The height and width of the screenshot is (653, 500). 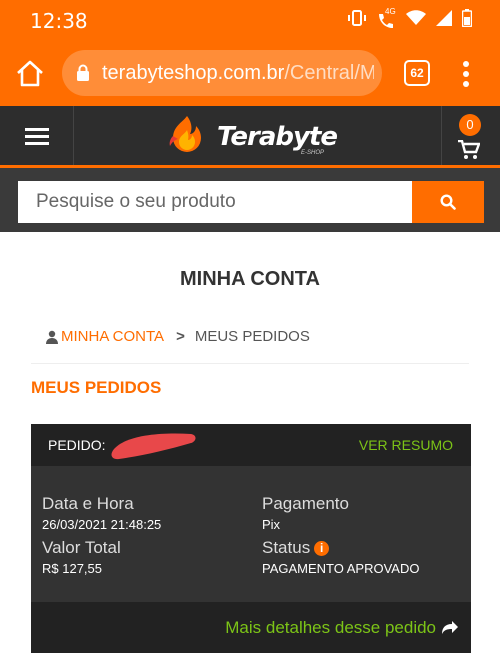 What do you see at coordinates (252, 336) in the screenshot?
I see `breadcrumb-current: MEUS PEDIDOS` at bounding box center [252, 336].